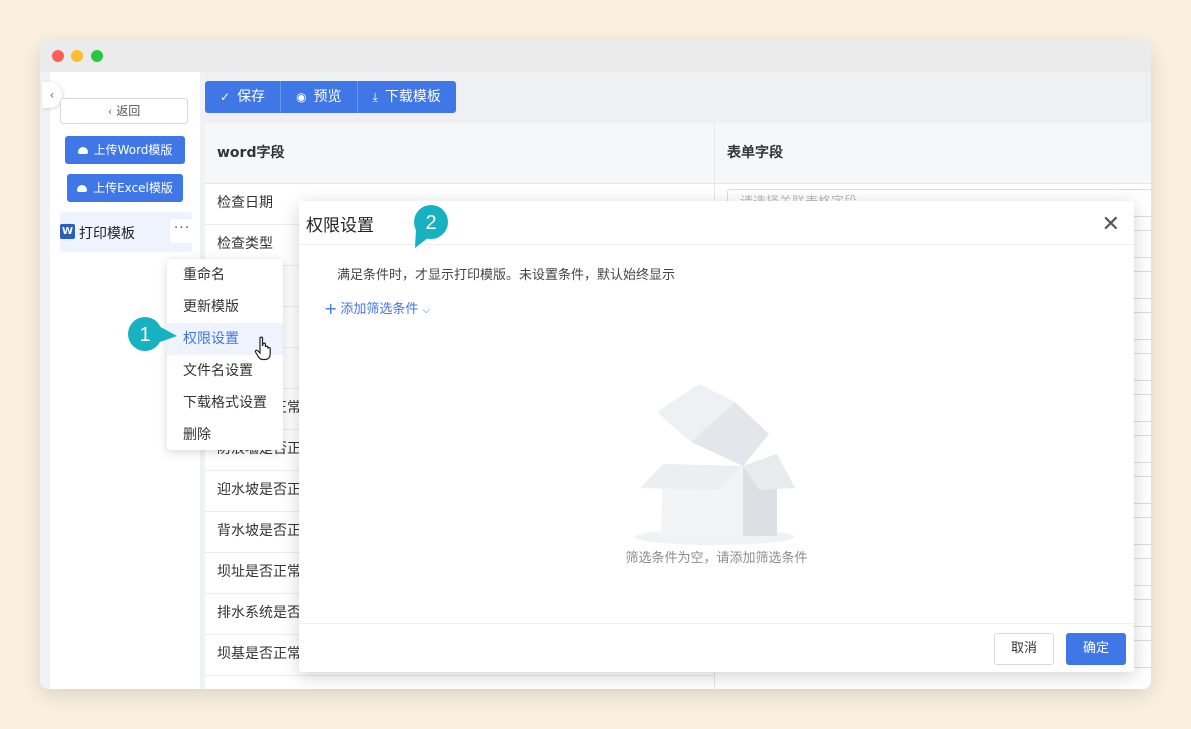 The image size is (1191, 729). What do you see at coordinates (77, 56) in the screenshot?
I see `minimize-window-button` at bounding box center [77, 56].